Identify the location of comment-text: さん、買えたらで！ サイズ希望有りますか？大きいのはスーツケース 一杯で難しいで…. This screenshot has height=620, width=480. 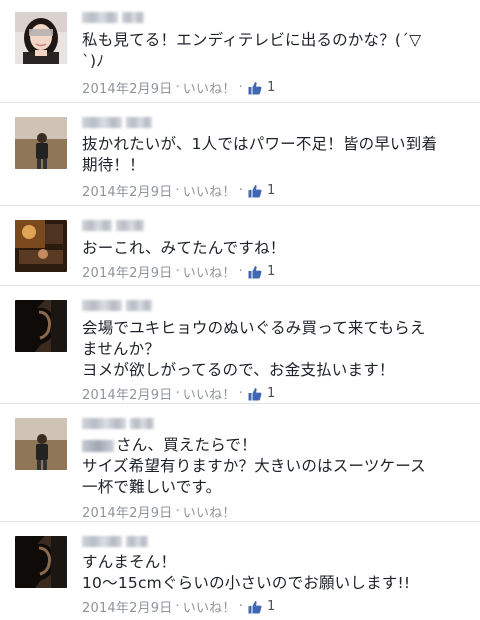
(272, 466).